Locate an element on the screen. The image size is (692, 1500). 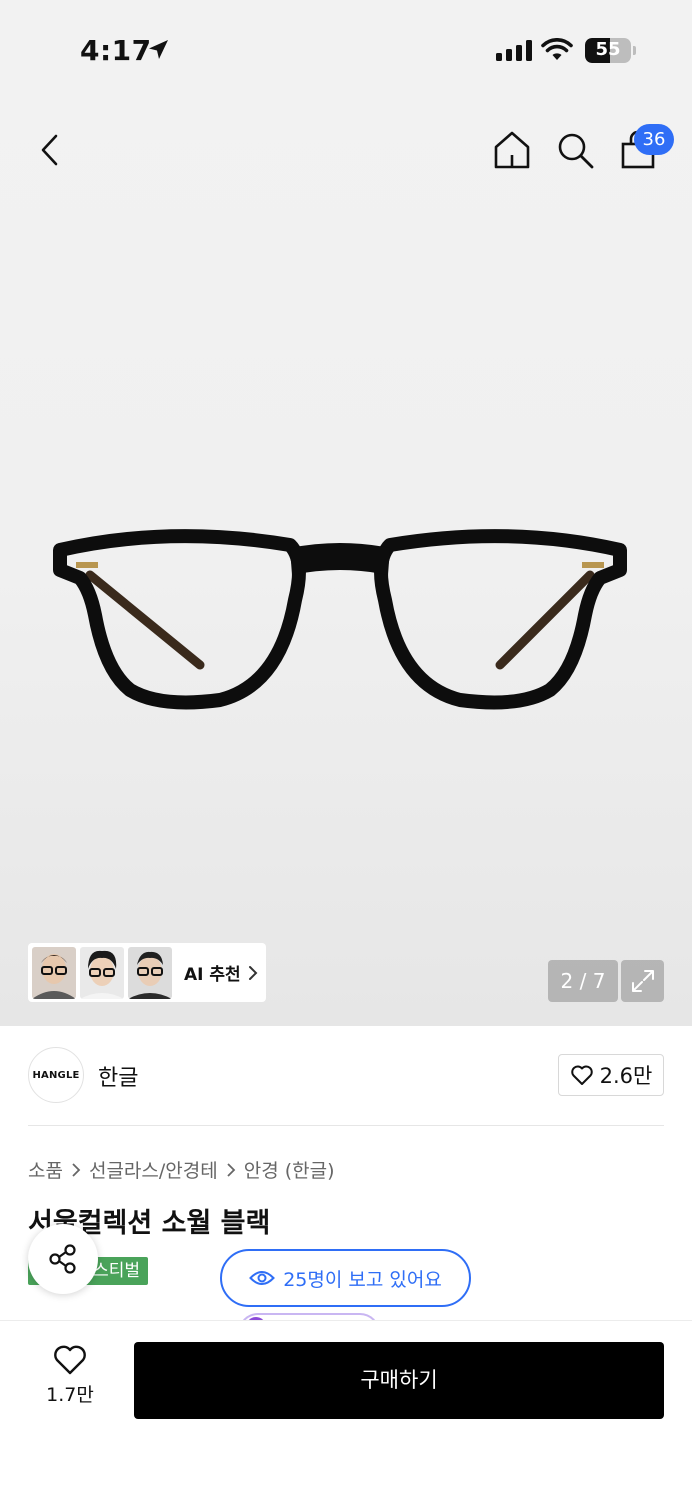
breadcrumb-item: 안경 (한글) is located at coordinates (289, 1169).